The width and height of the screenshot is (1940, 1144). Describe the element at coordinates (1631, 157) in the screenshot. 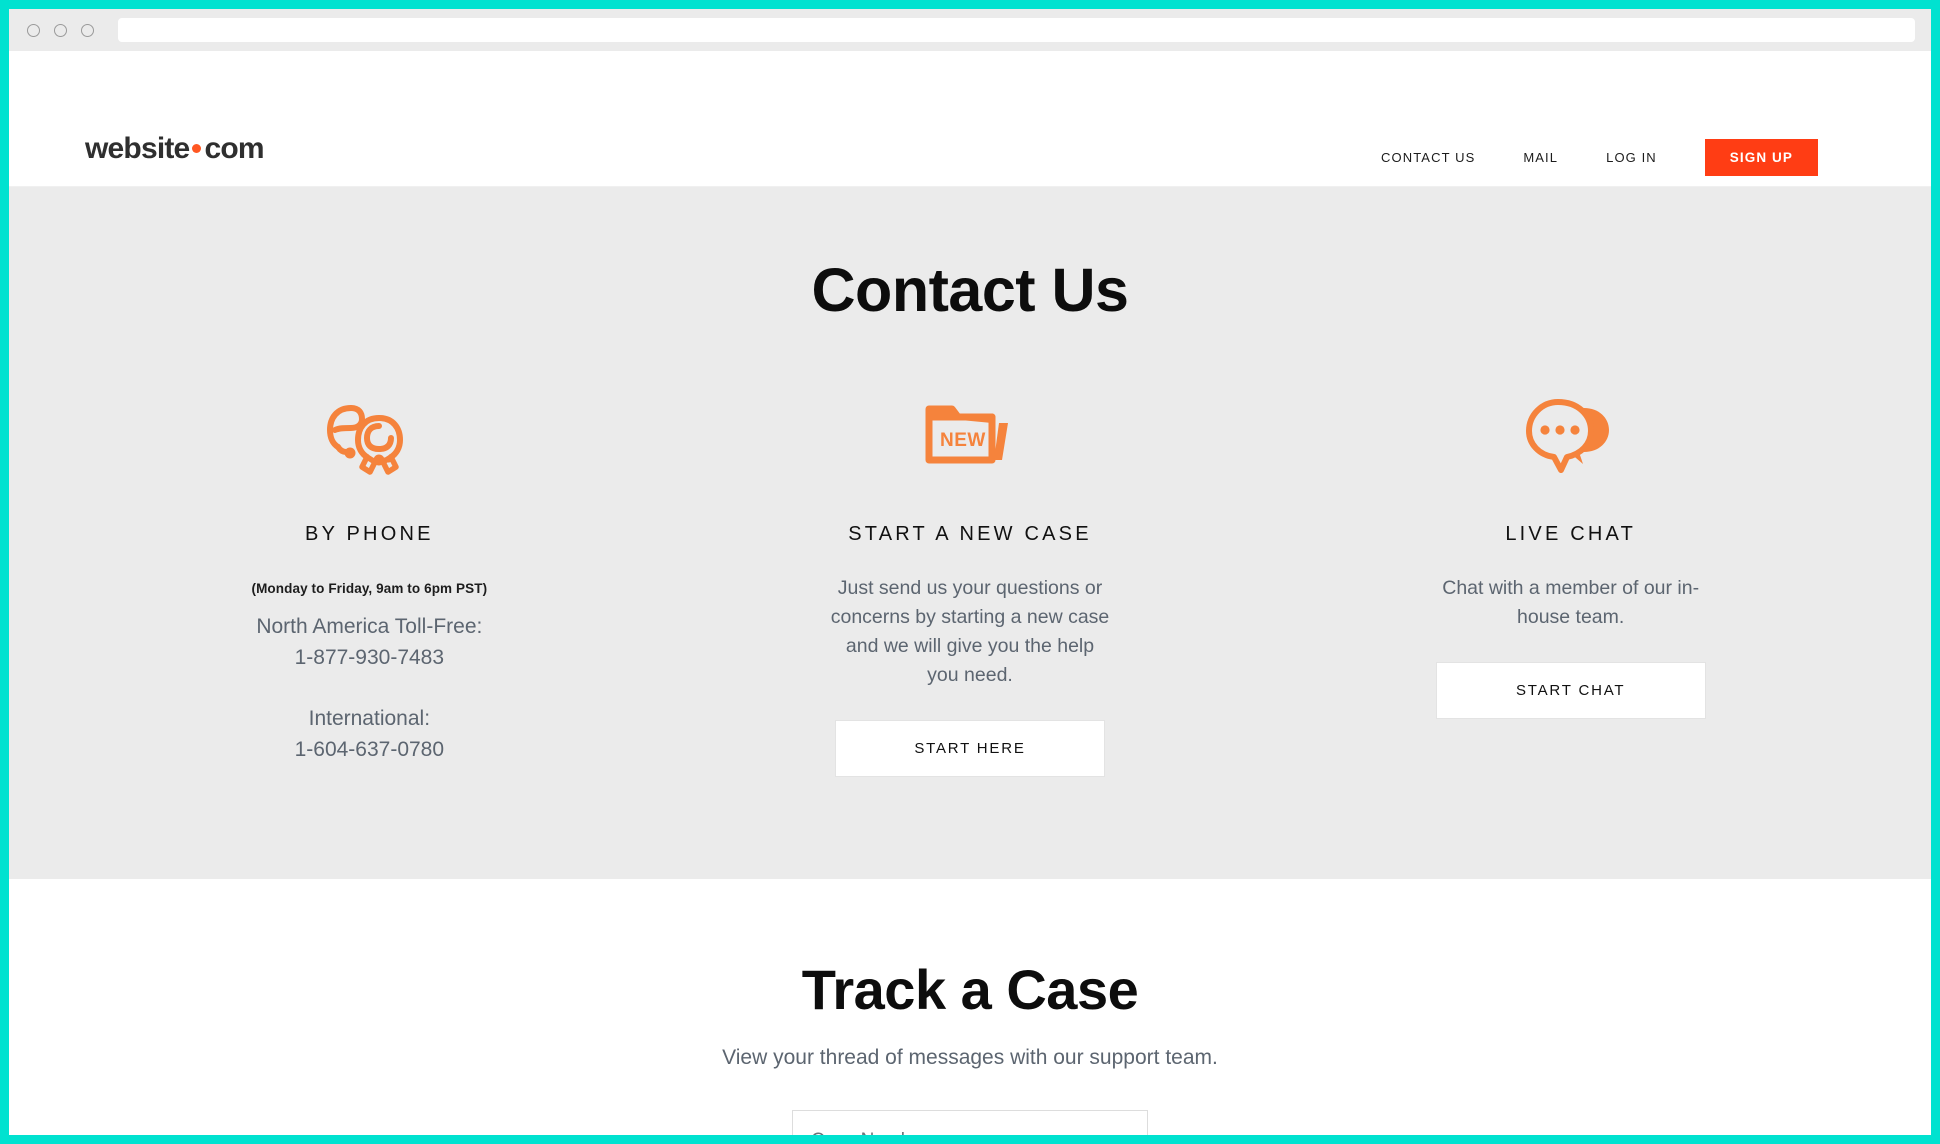

I see `top-nav-log-in: LOG IN` at that location.